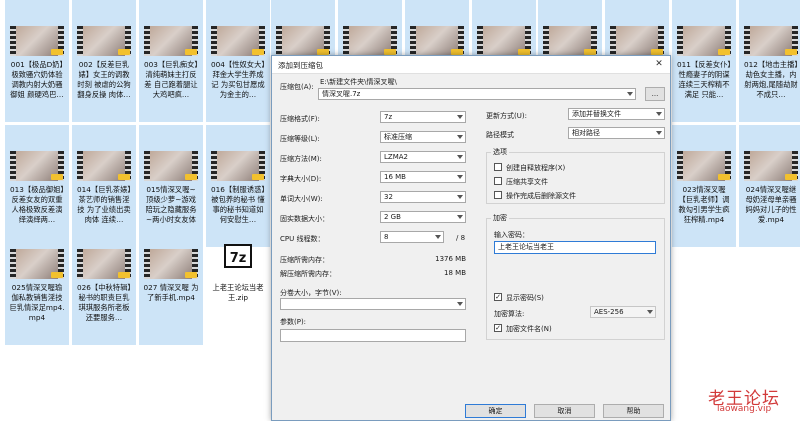 This screenshot has width=800, height=421. What do you see at coordinates (471, 65) in the screenshot?
I see `dialog-titlebar: 添加到压缩包 ✕` at bounding box center [471, 65].